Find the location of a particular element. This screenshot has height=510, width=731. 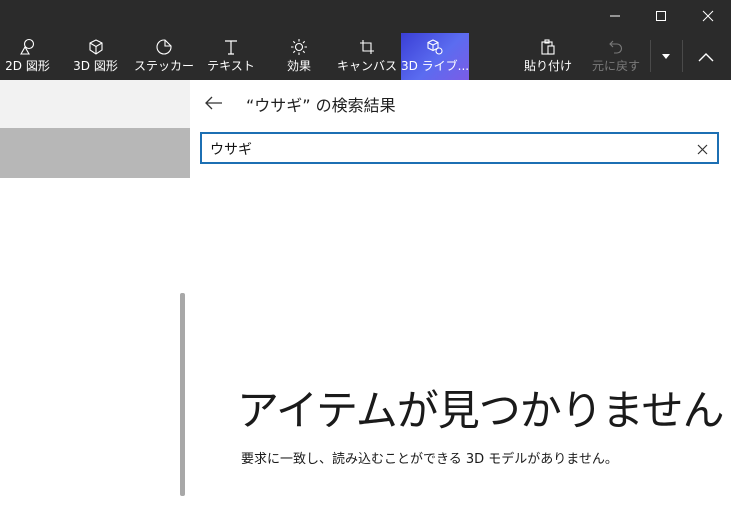

paste-button: 貼り付け is located at coordinates (548, 56).